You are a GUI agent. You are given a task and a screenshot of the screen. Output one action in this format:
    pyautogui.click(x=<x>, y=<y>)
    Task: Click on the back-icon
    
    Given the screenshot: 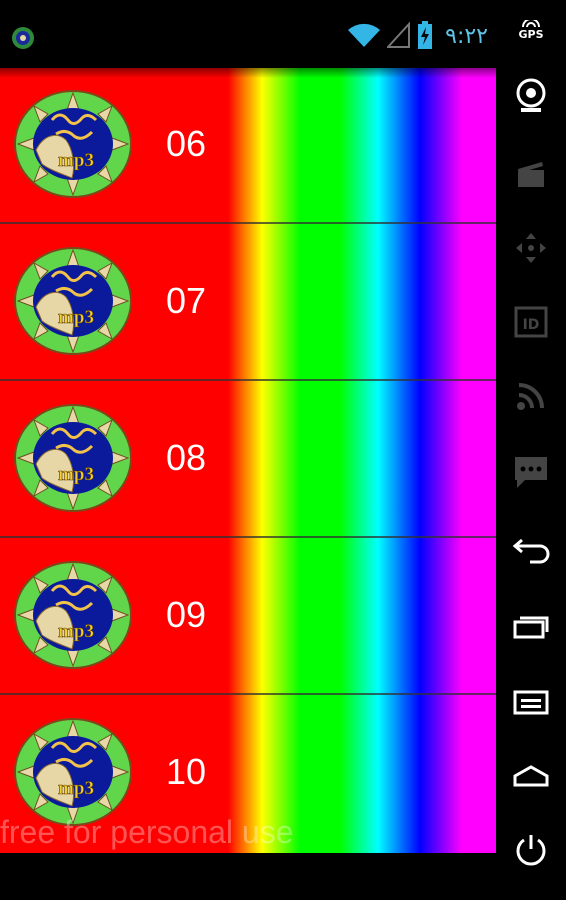 What is the action you would take?
    pyautogui.click(x=531, y=550)
    